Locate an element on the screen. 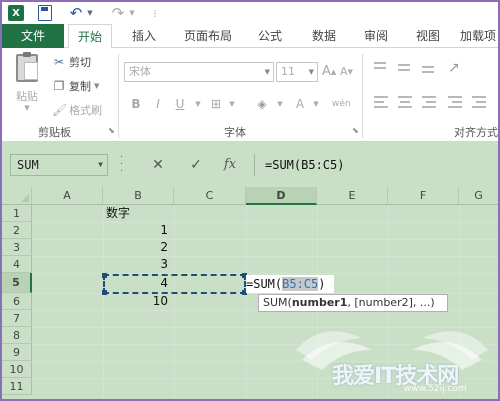 This screenshot has height=401, width=500. formula-input: =SUM(B5:C5) is located at coordinates (376, 165).